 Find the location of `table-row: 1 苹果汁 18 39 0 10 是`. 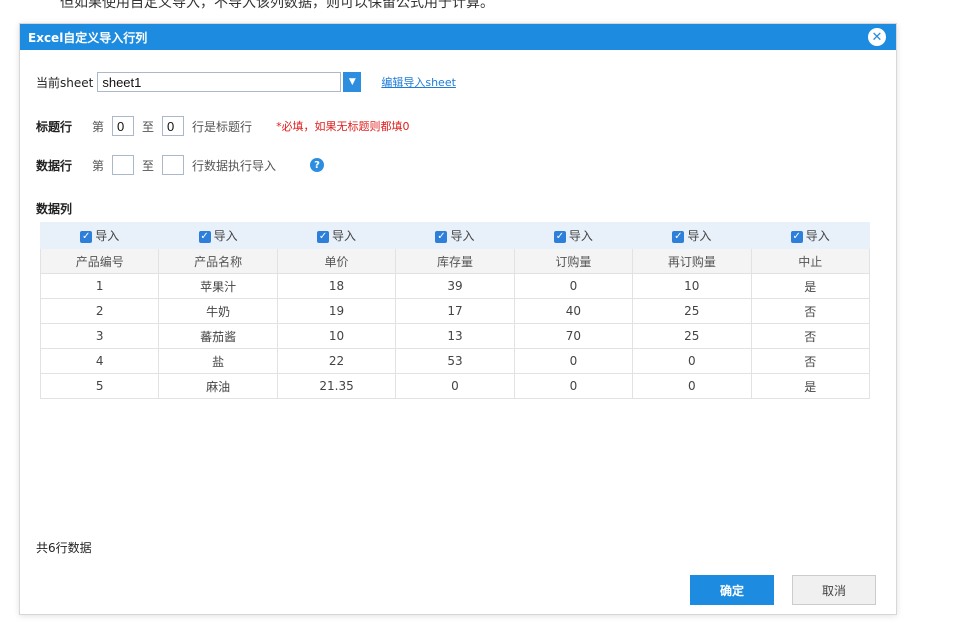

table-row: 1 苹果汁 18 39 0 10 是 is located at coordinates (455, 286).